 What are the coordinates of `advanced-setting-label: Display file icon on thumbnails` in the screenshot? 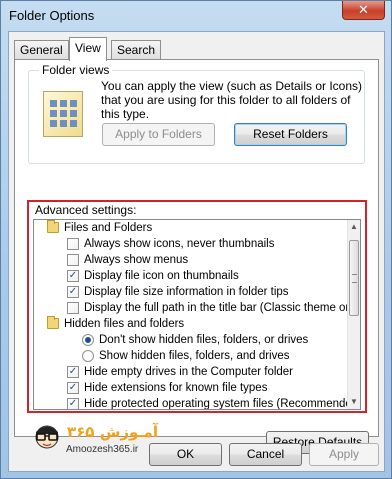 It's located at (161, 276).